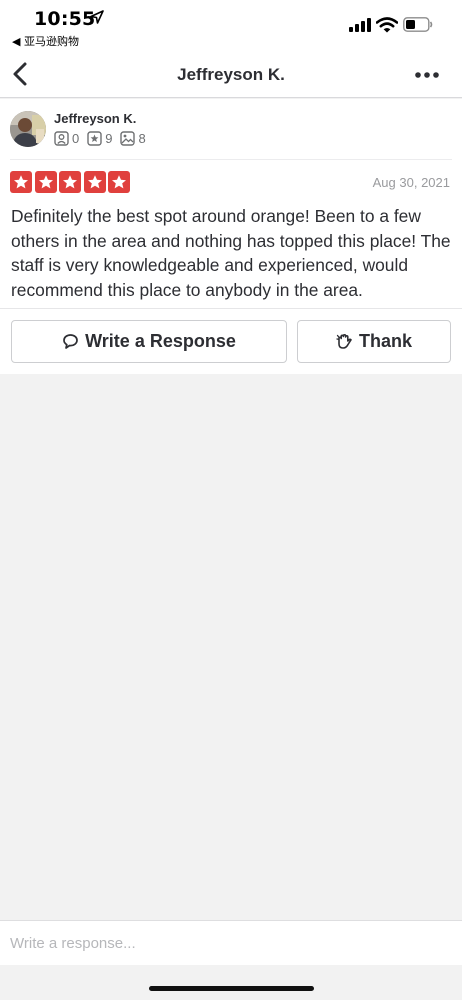  I want to click on photos-count-value: 8, so click(142, 138).